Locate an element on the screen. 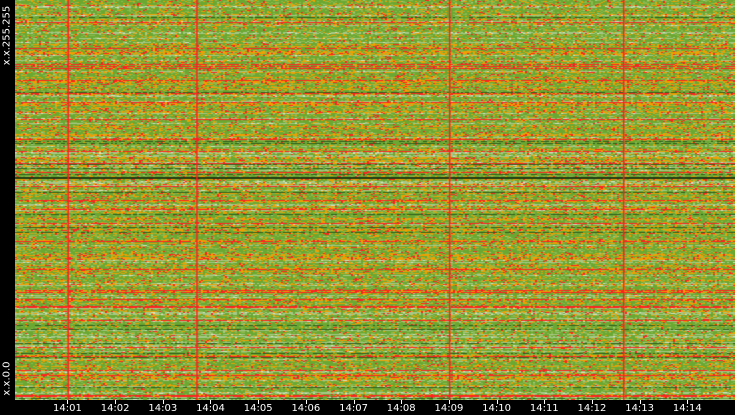  x-tick-label: 14:06 is located at coordinates (306, 408).